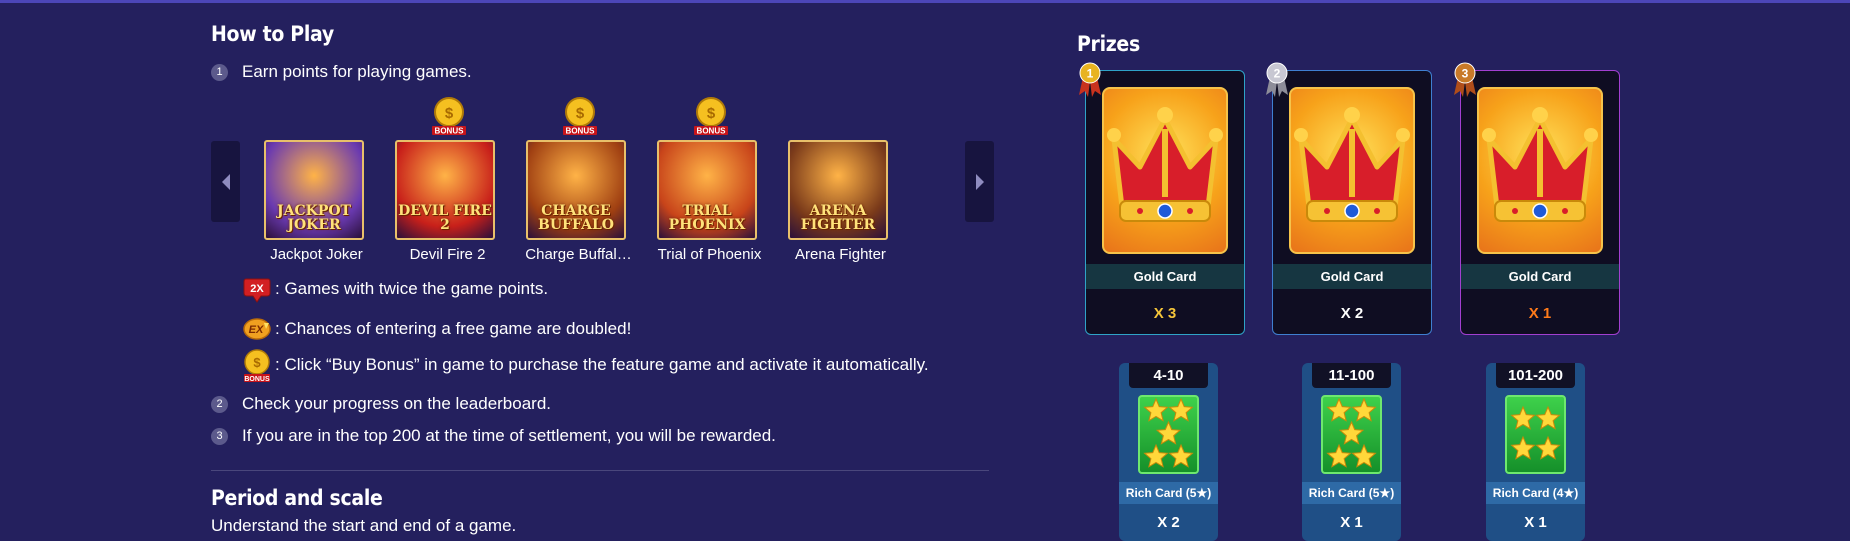 Image resolution: width=1850 pixels, height=541 pixels. Describe the element at coordinates (447, 254) in the screenshot. I see `game-name: Devil Fire 2` at that location.